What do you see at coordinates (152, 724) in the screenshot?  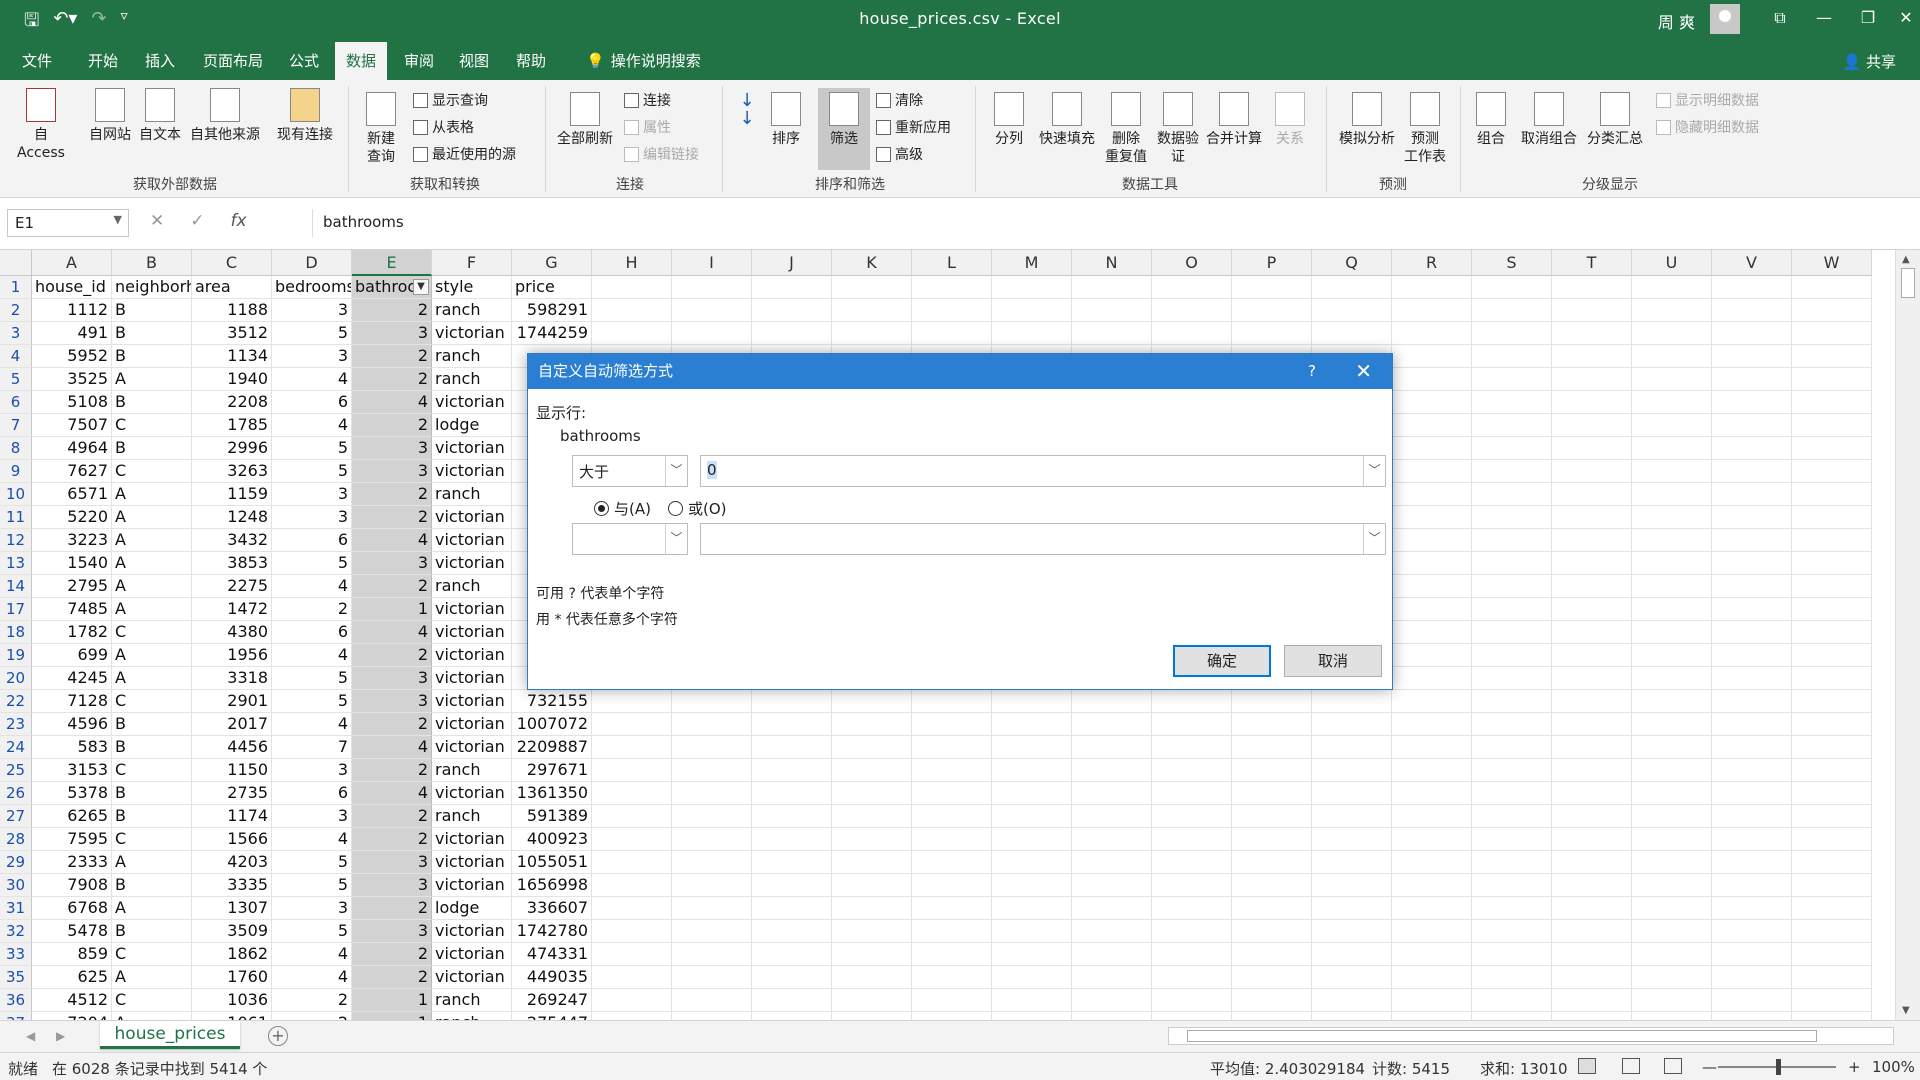 I see `table-cell: B` at bounding box center [152, 724].